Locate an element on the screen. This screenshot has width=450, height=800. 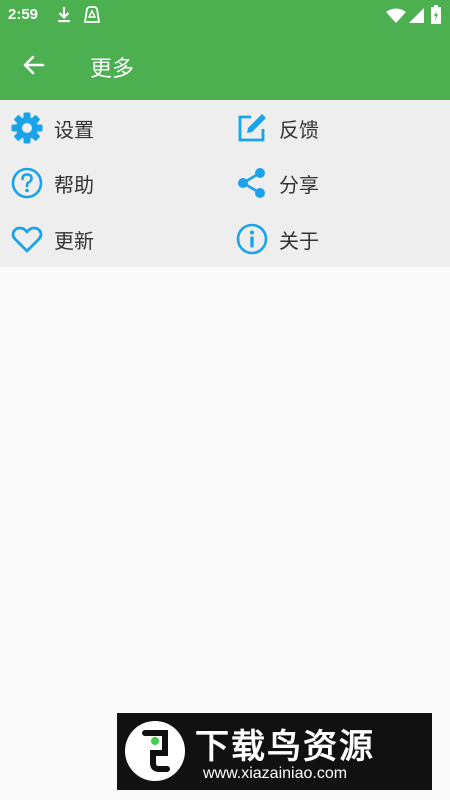
edit-icon is located at coordinates (252, 128).